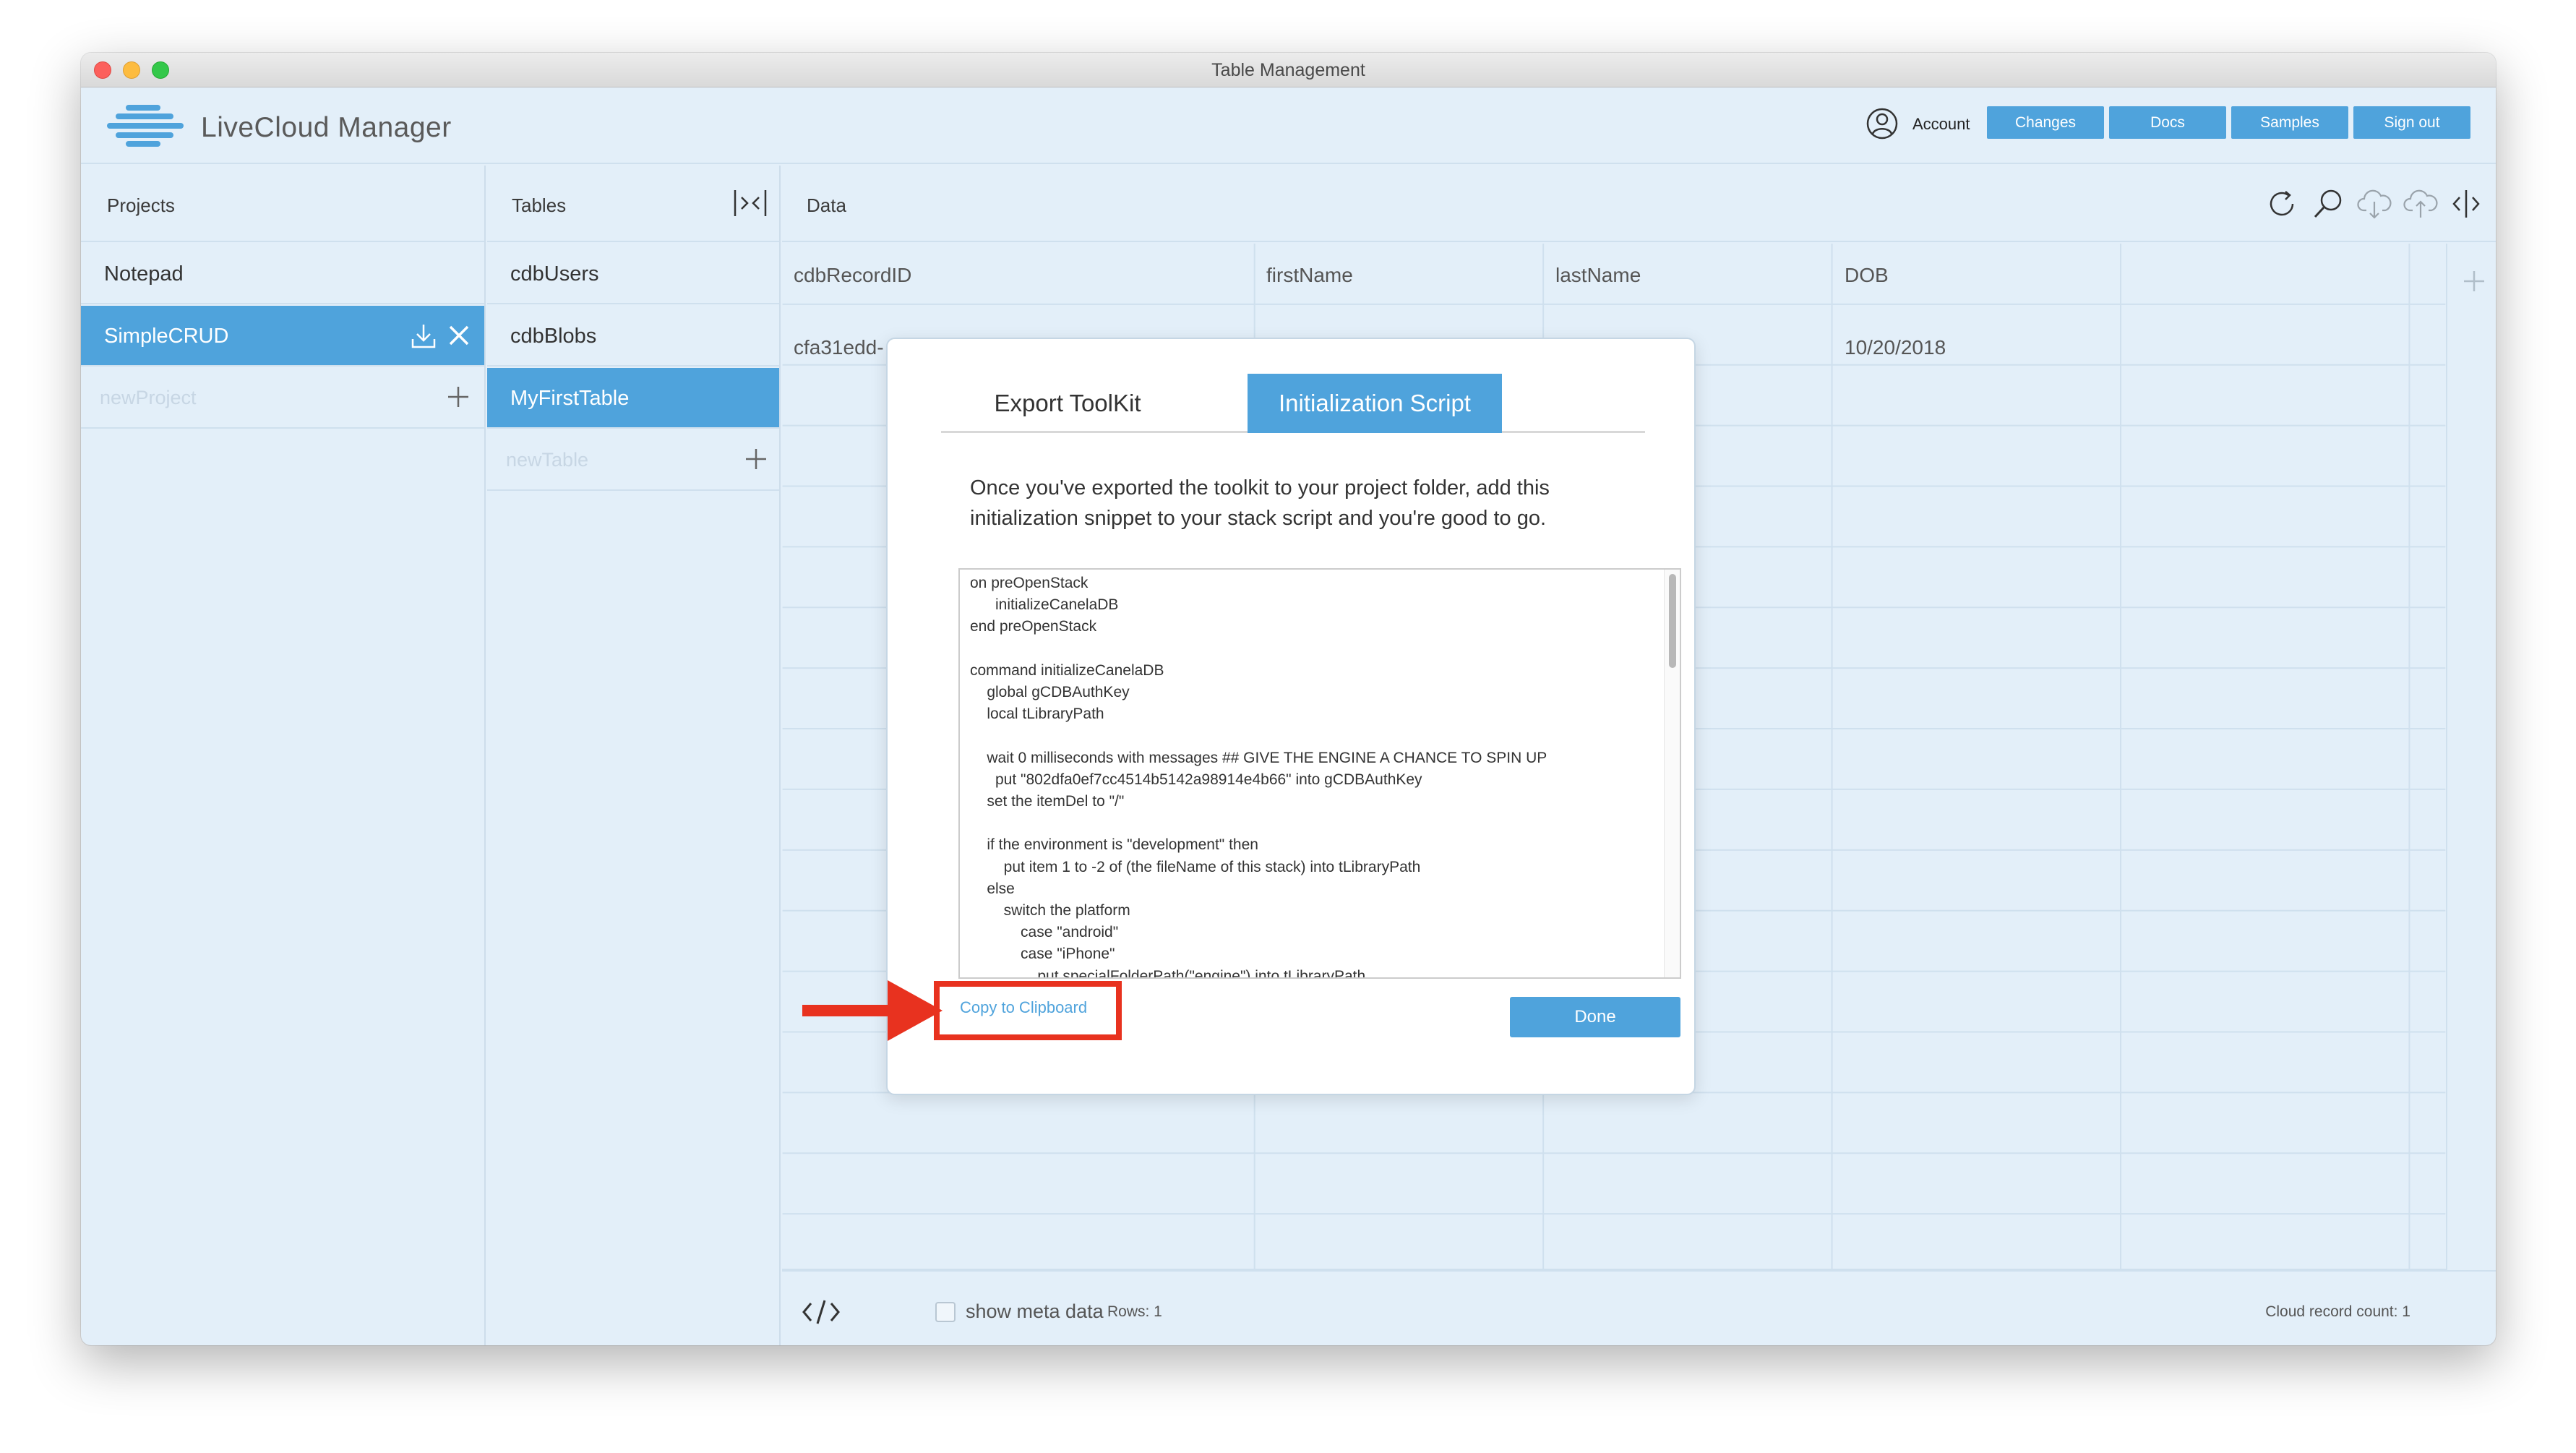 The image size is (2576, 1453). What do you see at coordinates (2338, 1311) in the screenshot?
I see `cloud-record-count: Cloud record count: 1` at bounding box center [2338, 1311].